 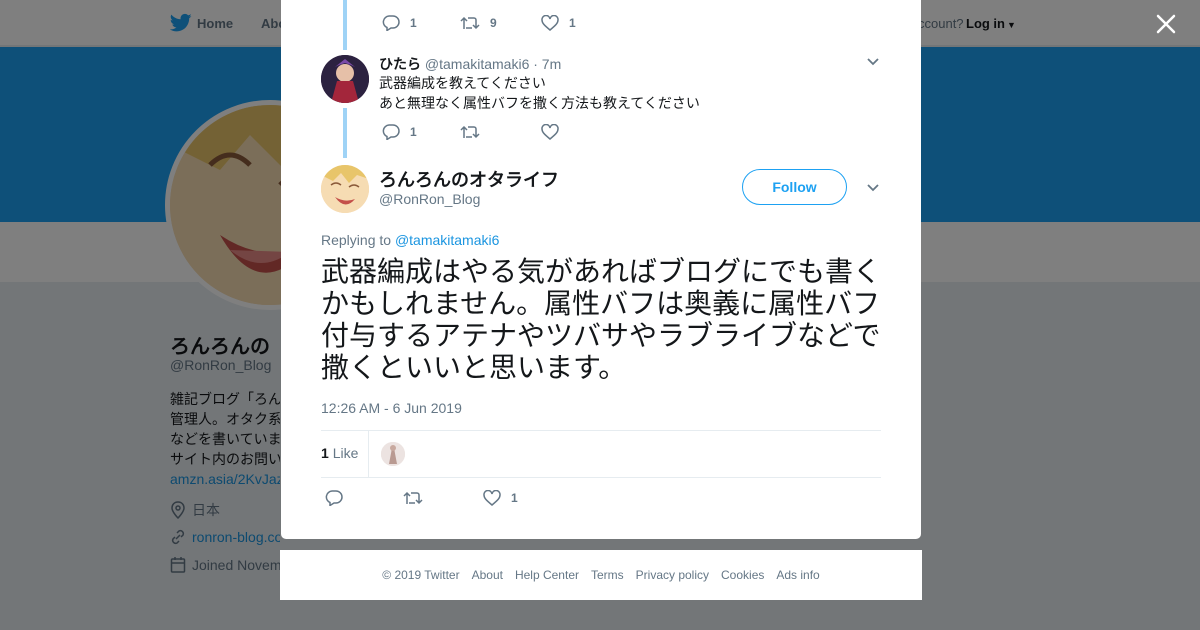 What do you see at coordinates (400, 64) in the screenshot?
I see `reply-author-name: ひたら` at bounding box center [400, 64].